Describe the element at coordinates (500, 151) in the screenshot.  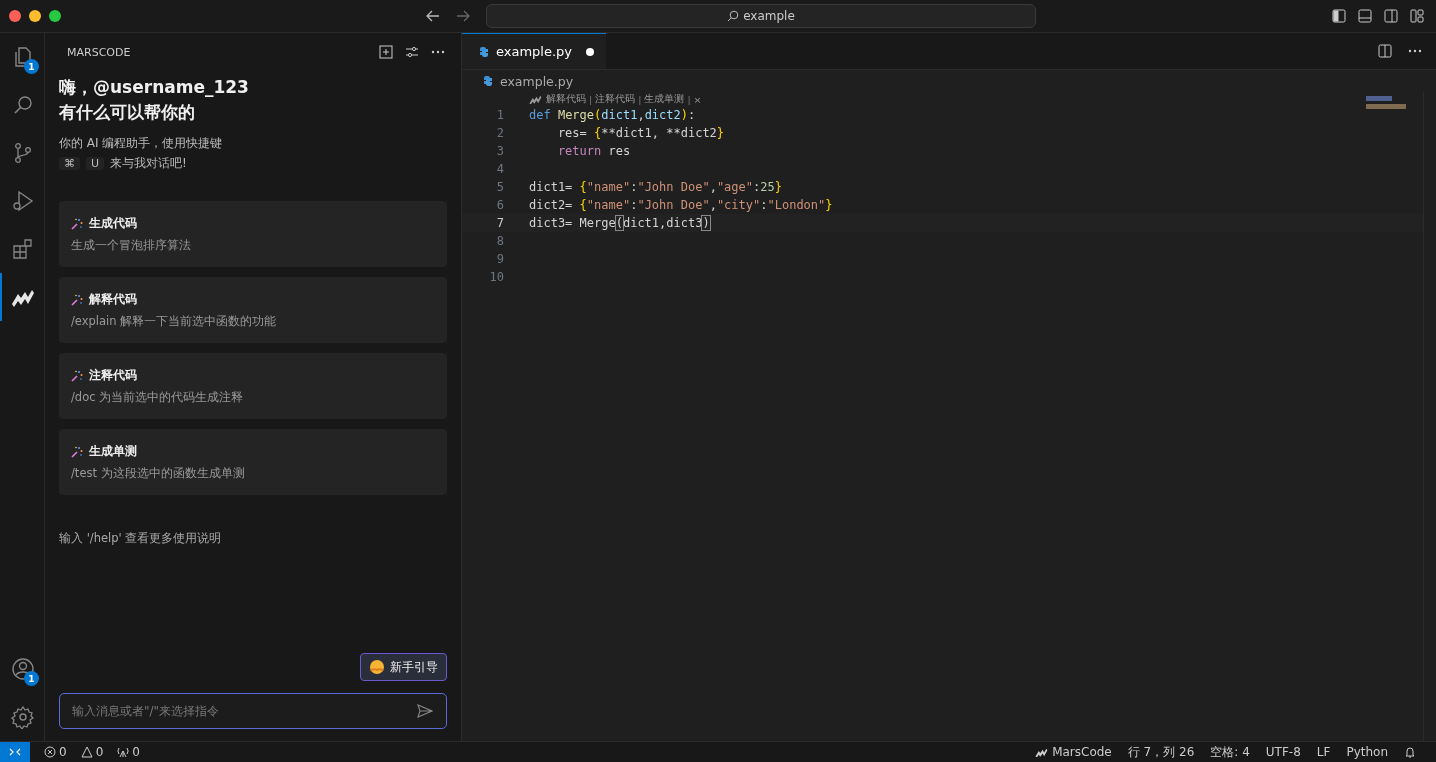
I see `line-number: 3` at that location.